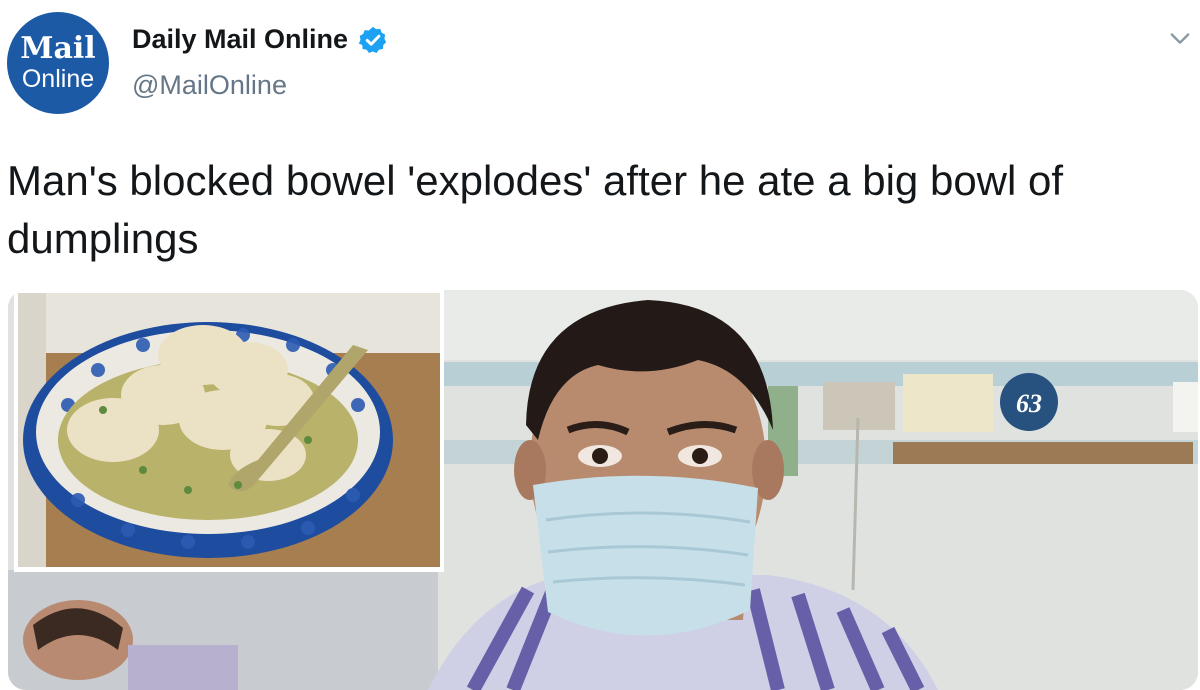 The image size is (1200, 690). I want to click on account-name-row: Daily Mail Online, so click(260, 39).